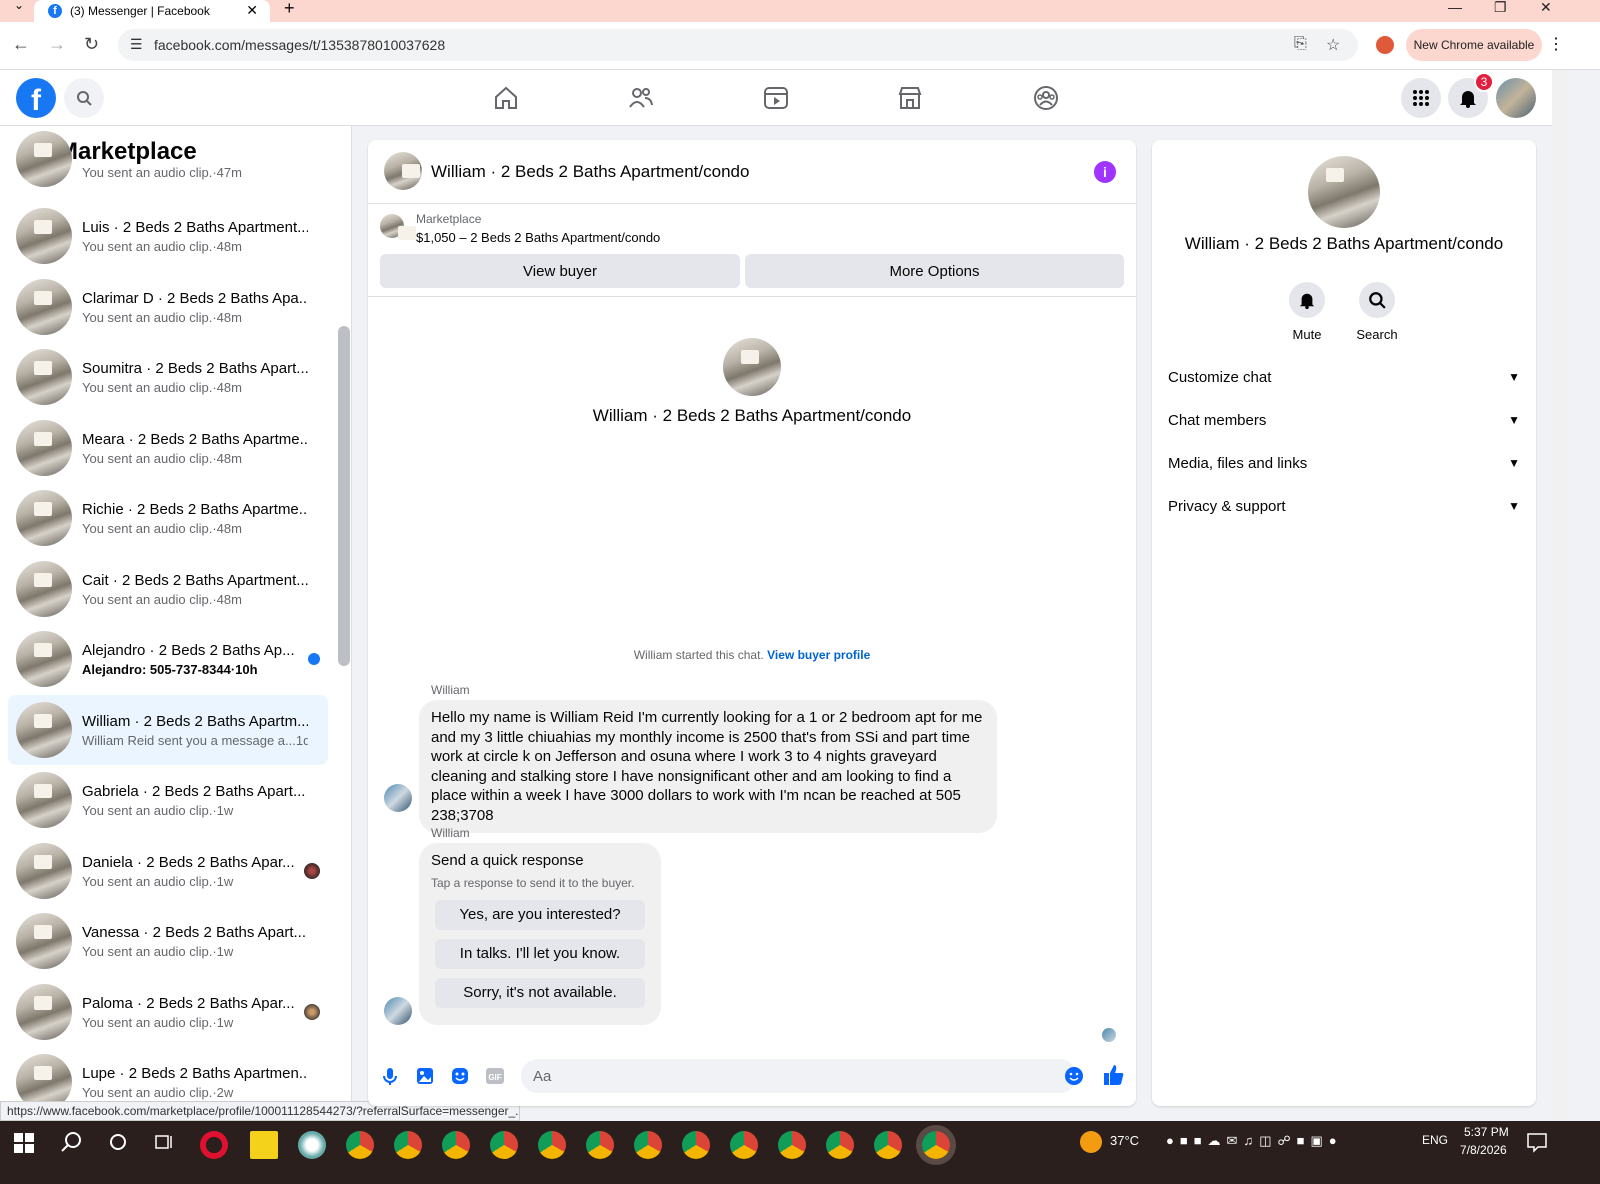  I want to click on minimize-icon: —, so click(1455, 7).